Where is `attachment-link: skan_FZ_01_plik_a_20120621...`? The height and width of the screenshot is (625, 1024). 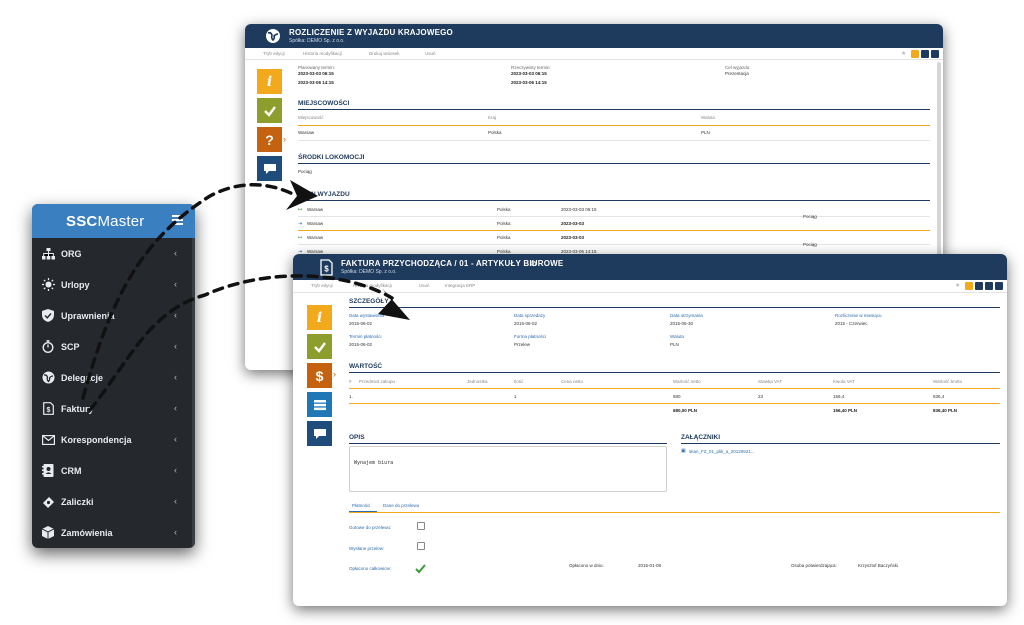
attachment-link: skan_FZ_01_plik_a_20120621... is located at coordinates (722, 451).